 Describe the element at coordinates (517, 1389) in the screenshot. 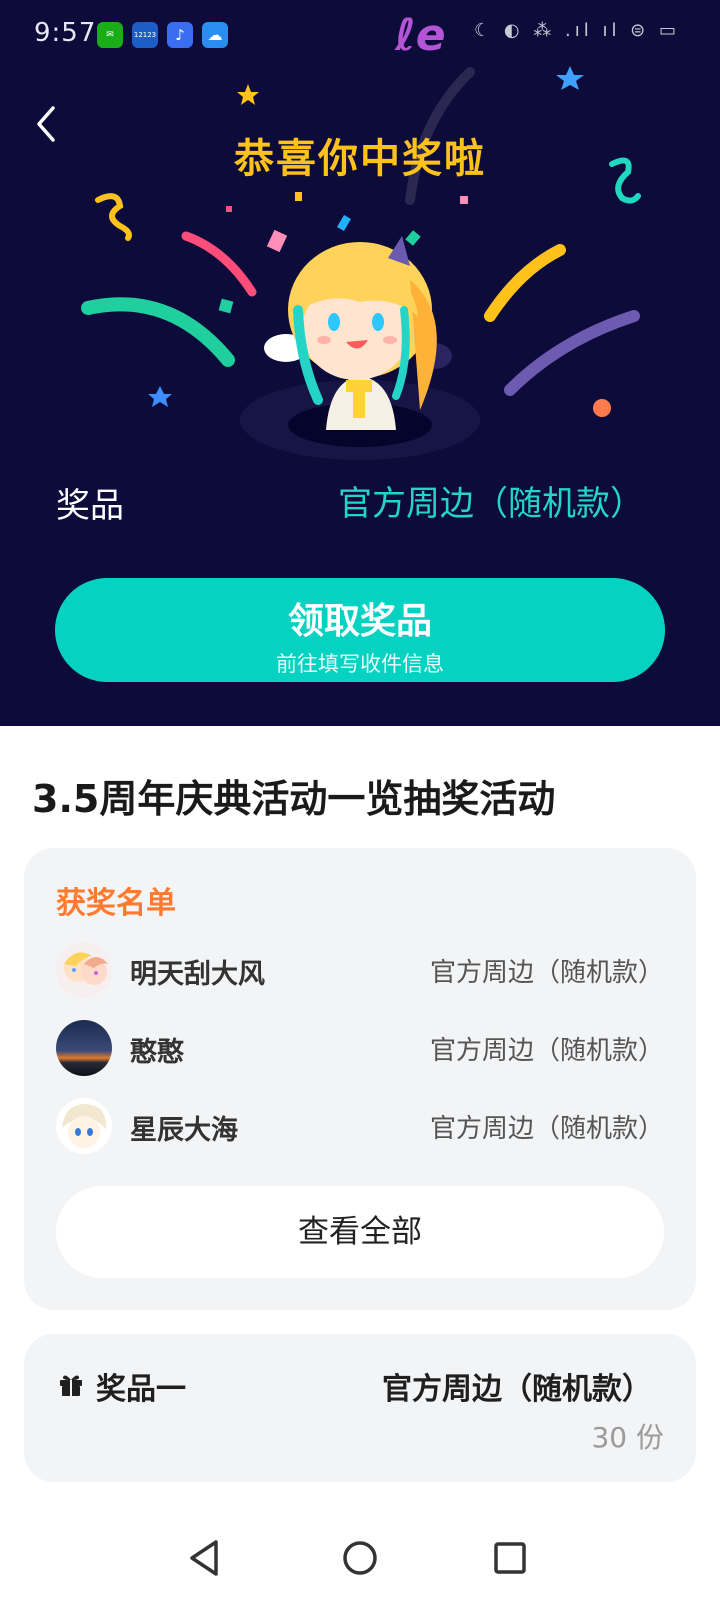

I see `prize-item-value: 官方周边（随机款）` at that location.